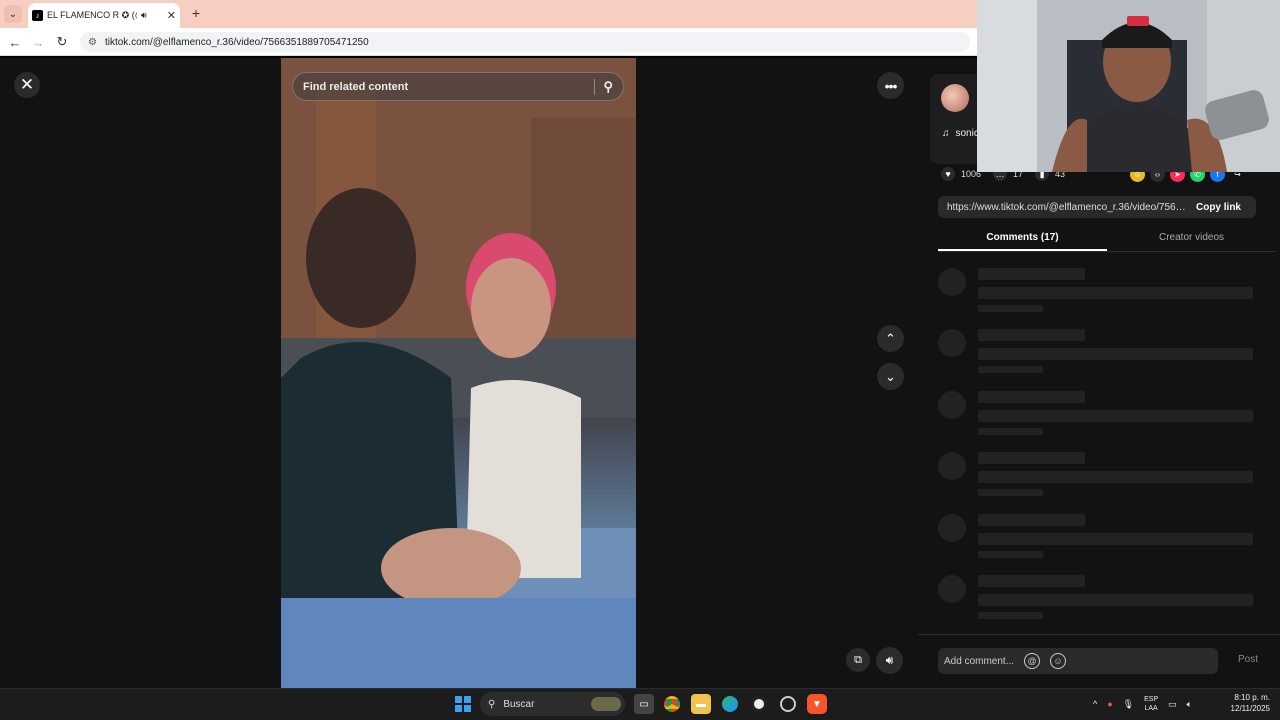 This screenshot has height=720, width=1280. What do you see at coordinates (1142, 704) in the screenshot?
I see `system-tray: ^ ● 🎙︎ ESP LAA ▭ 🔈︎` at bounding box center [1142, 704].